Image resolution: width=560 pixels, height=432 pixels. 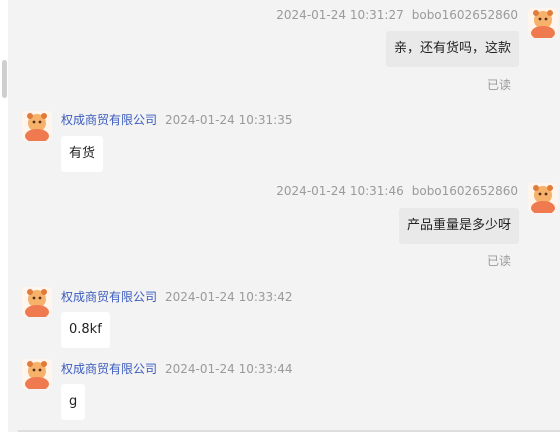 I want to click on message-bubble: 亲，还有货吗，这款, so click(x=452, y=49).